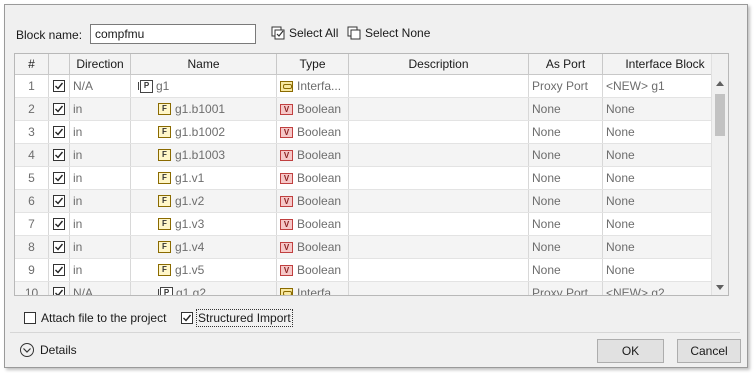 The height and width of the screenshot is (373, 754). What do you see at coordinates (709, 351) in the screenshot?
I see `cancel-button: Cancel` at bounding box center [709, 351].